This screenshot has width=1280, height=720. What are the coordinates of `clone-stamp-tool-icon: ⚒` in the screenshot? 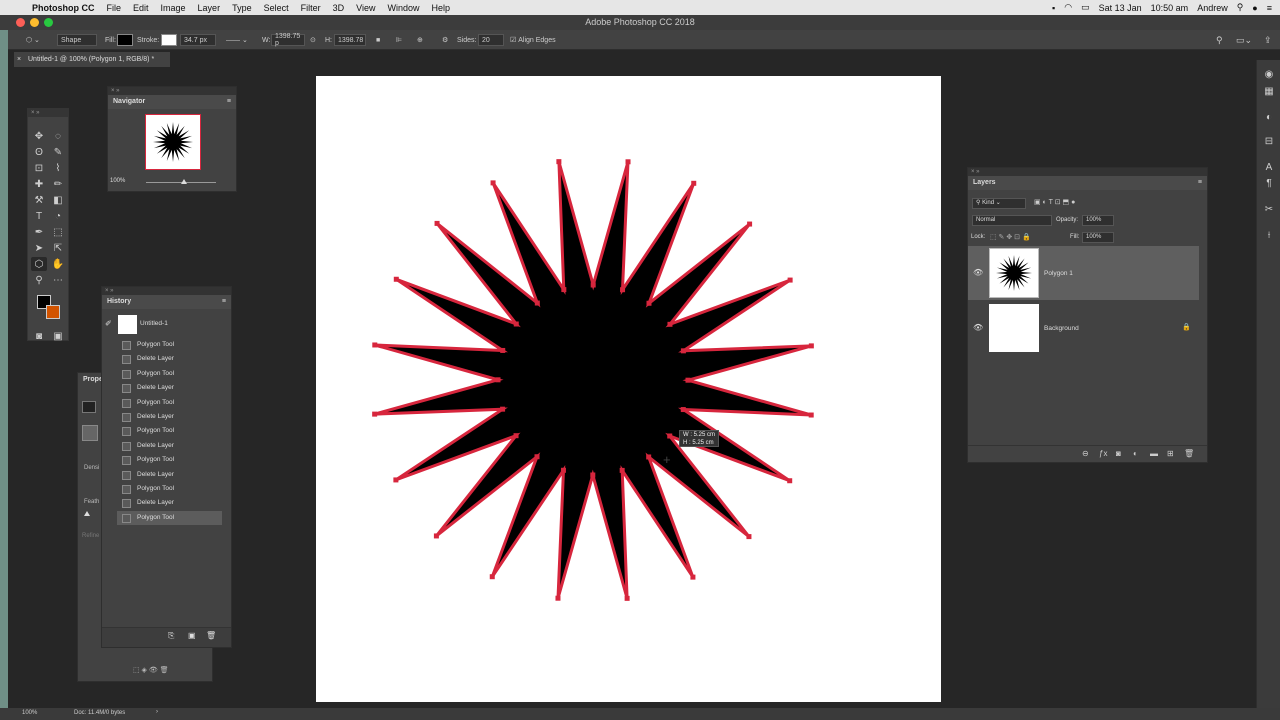 It's located at (39, 200).